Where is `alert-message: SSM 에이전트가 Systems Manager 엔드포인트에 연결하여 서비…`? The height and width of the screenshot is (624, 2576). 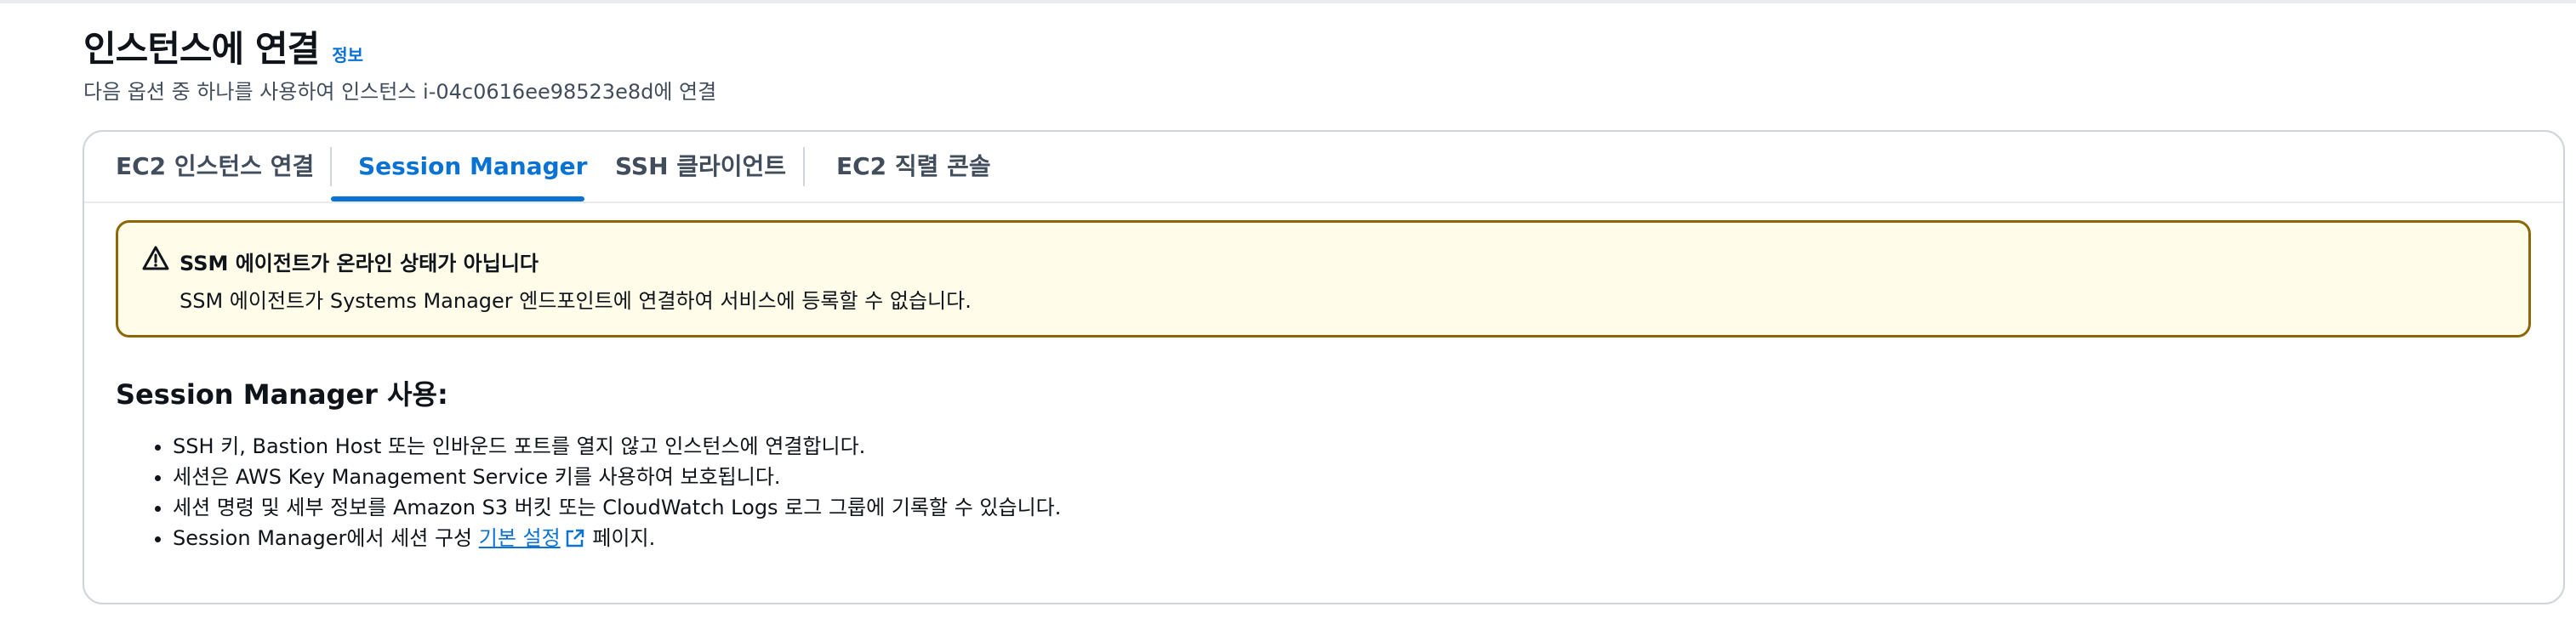
alert-message: SSM 에이전트가 Systems Manager 엔드포인트에 연결하여 서비… is located at coordinates (576, 301).